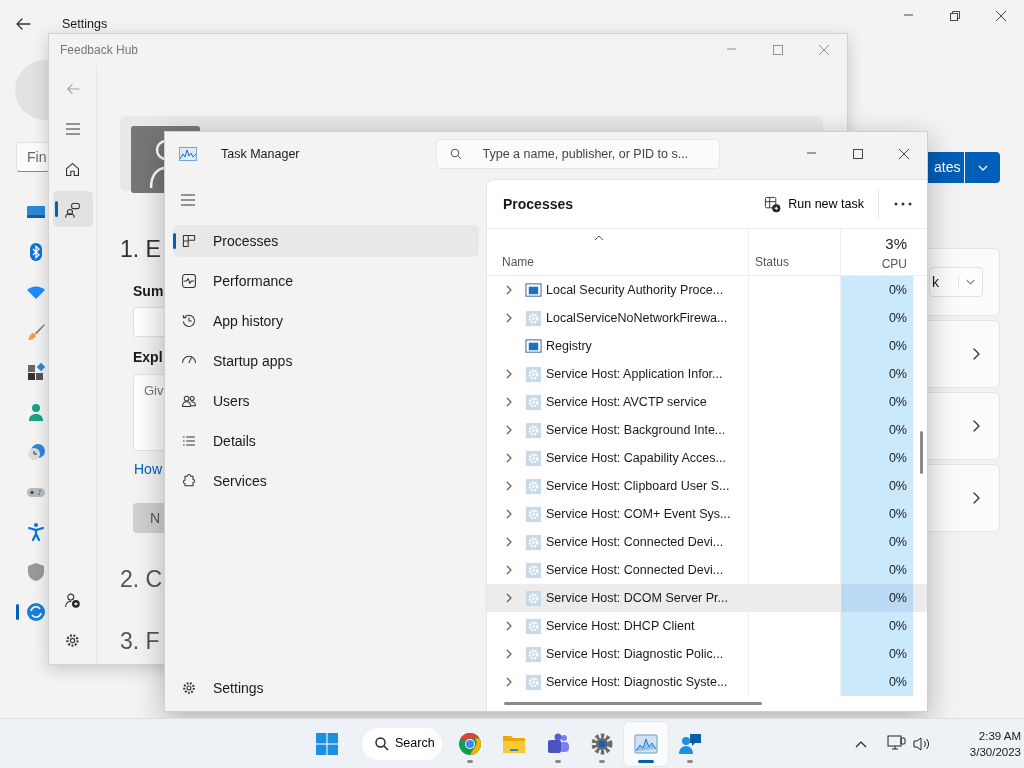 This screenshot has width=1024, height=768. What do you see at coordinates (188, 200) in the screenshot?
I see `menu-icon` at bounding box center [188, 200].